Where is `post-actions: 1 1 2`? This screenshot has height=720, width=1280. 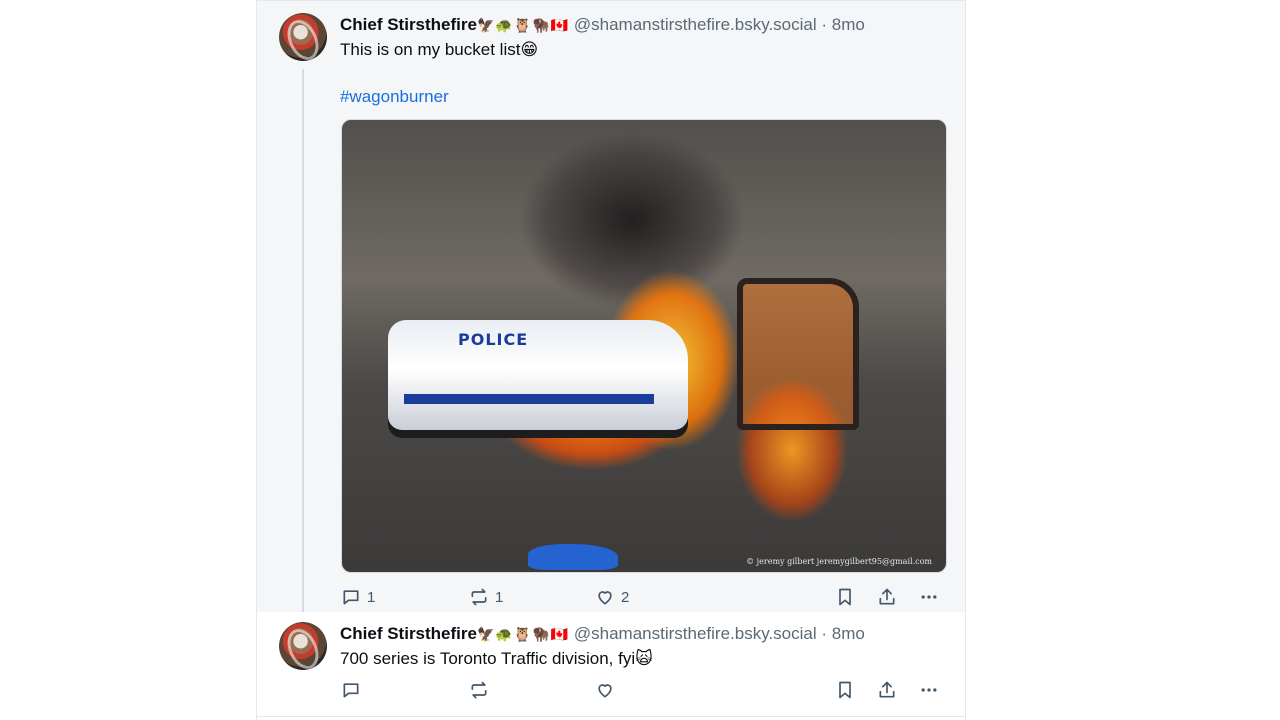 post-actions: 1 1 2 is located at coordinates (643, 597).